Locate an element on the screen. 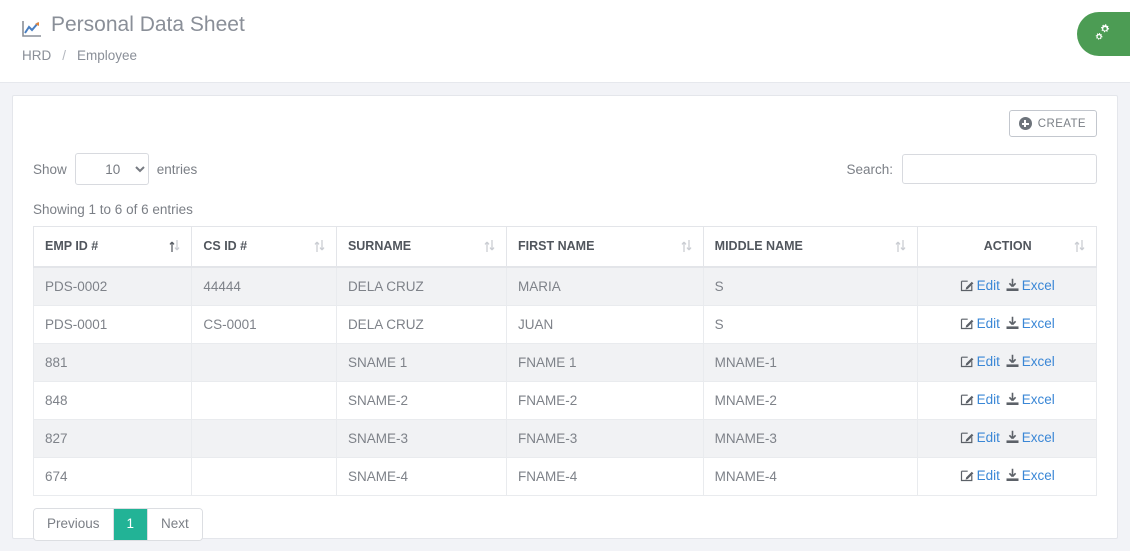 The image size is (1130, 551). table-row: PDS-0001 CS-0001 DELA CRUZ JUAN S Edit Excel is located at coordinates (564, 324).